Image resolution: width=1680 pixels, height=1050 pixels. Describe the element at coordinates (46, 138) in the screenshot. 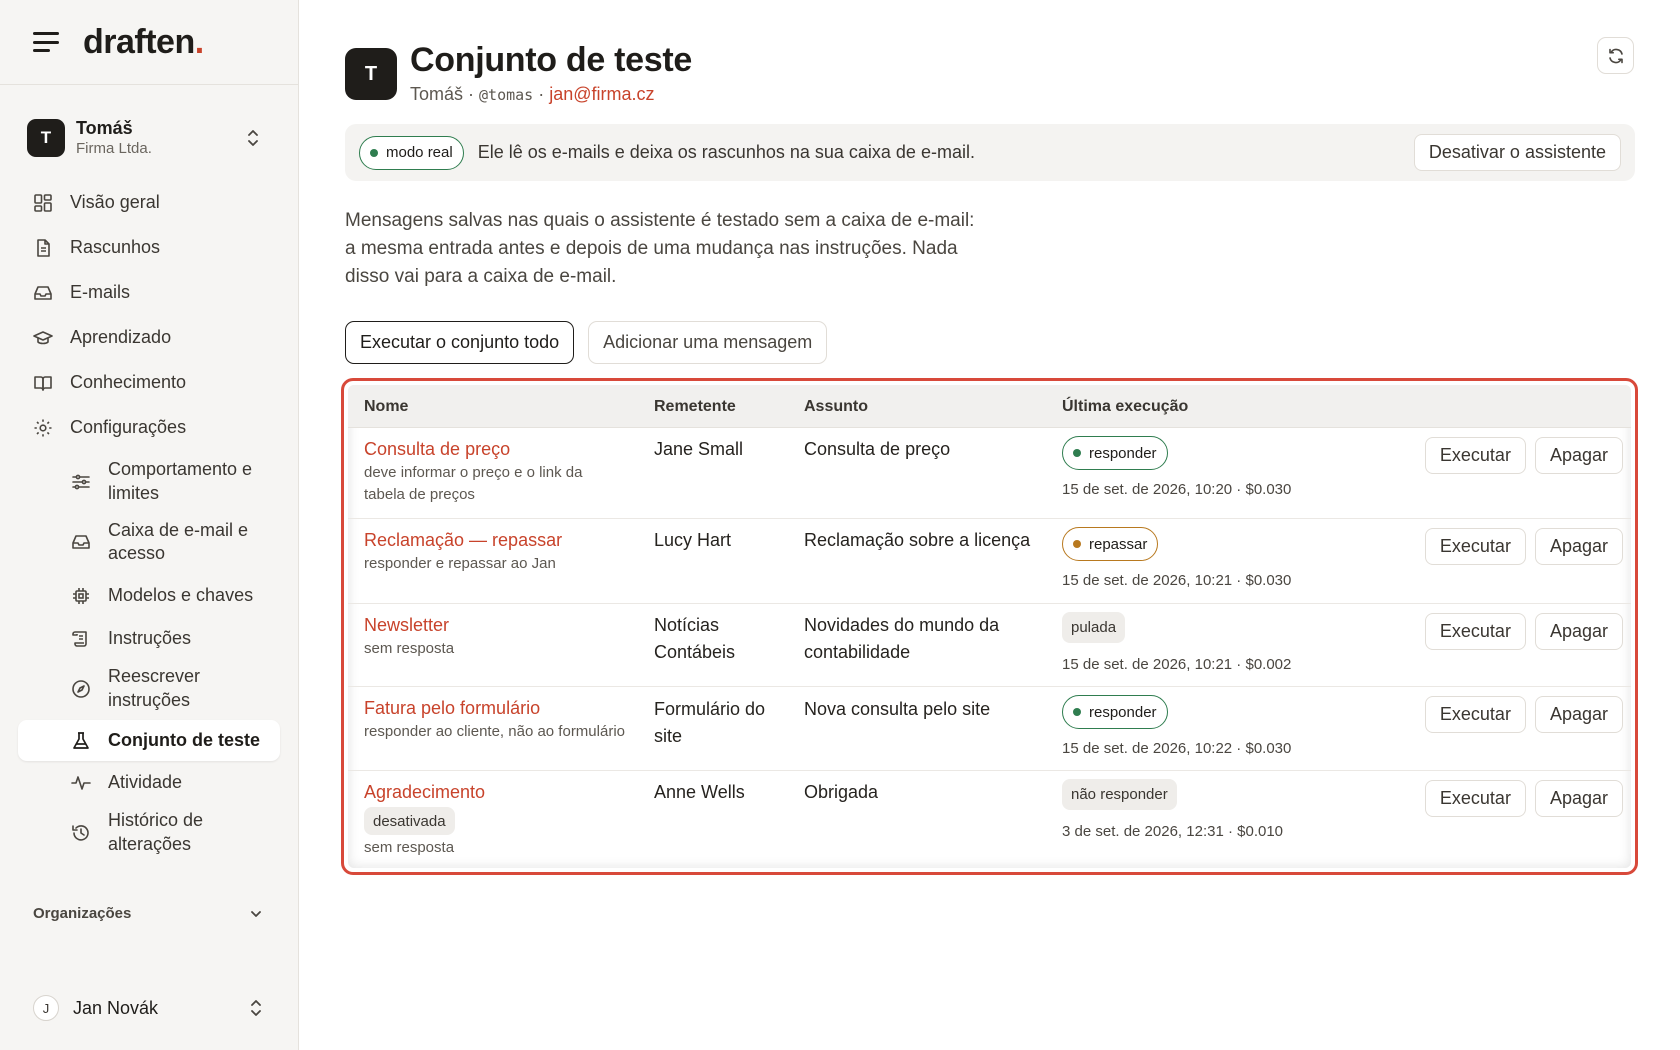

I see `workspace-avatar: T` at that location.